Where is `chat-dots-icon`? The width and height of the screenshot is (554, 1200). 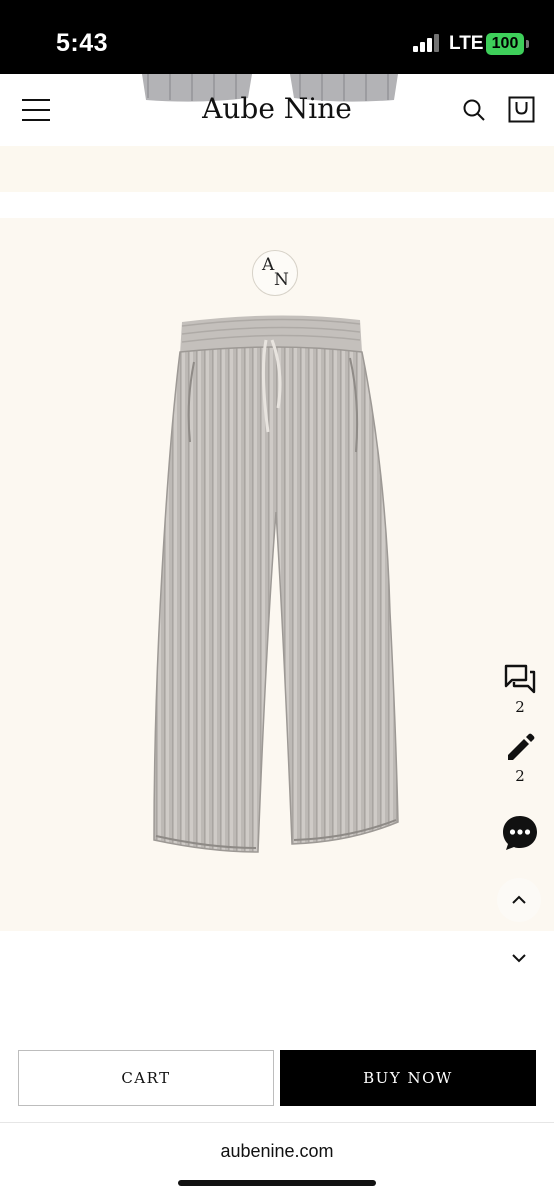
chat-dots-icon is located at coordinates (520, 833).